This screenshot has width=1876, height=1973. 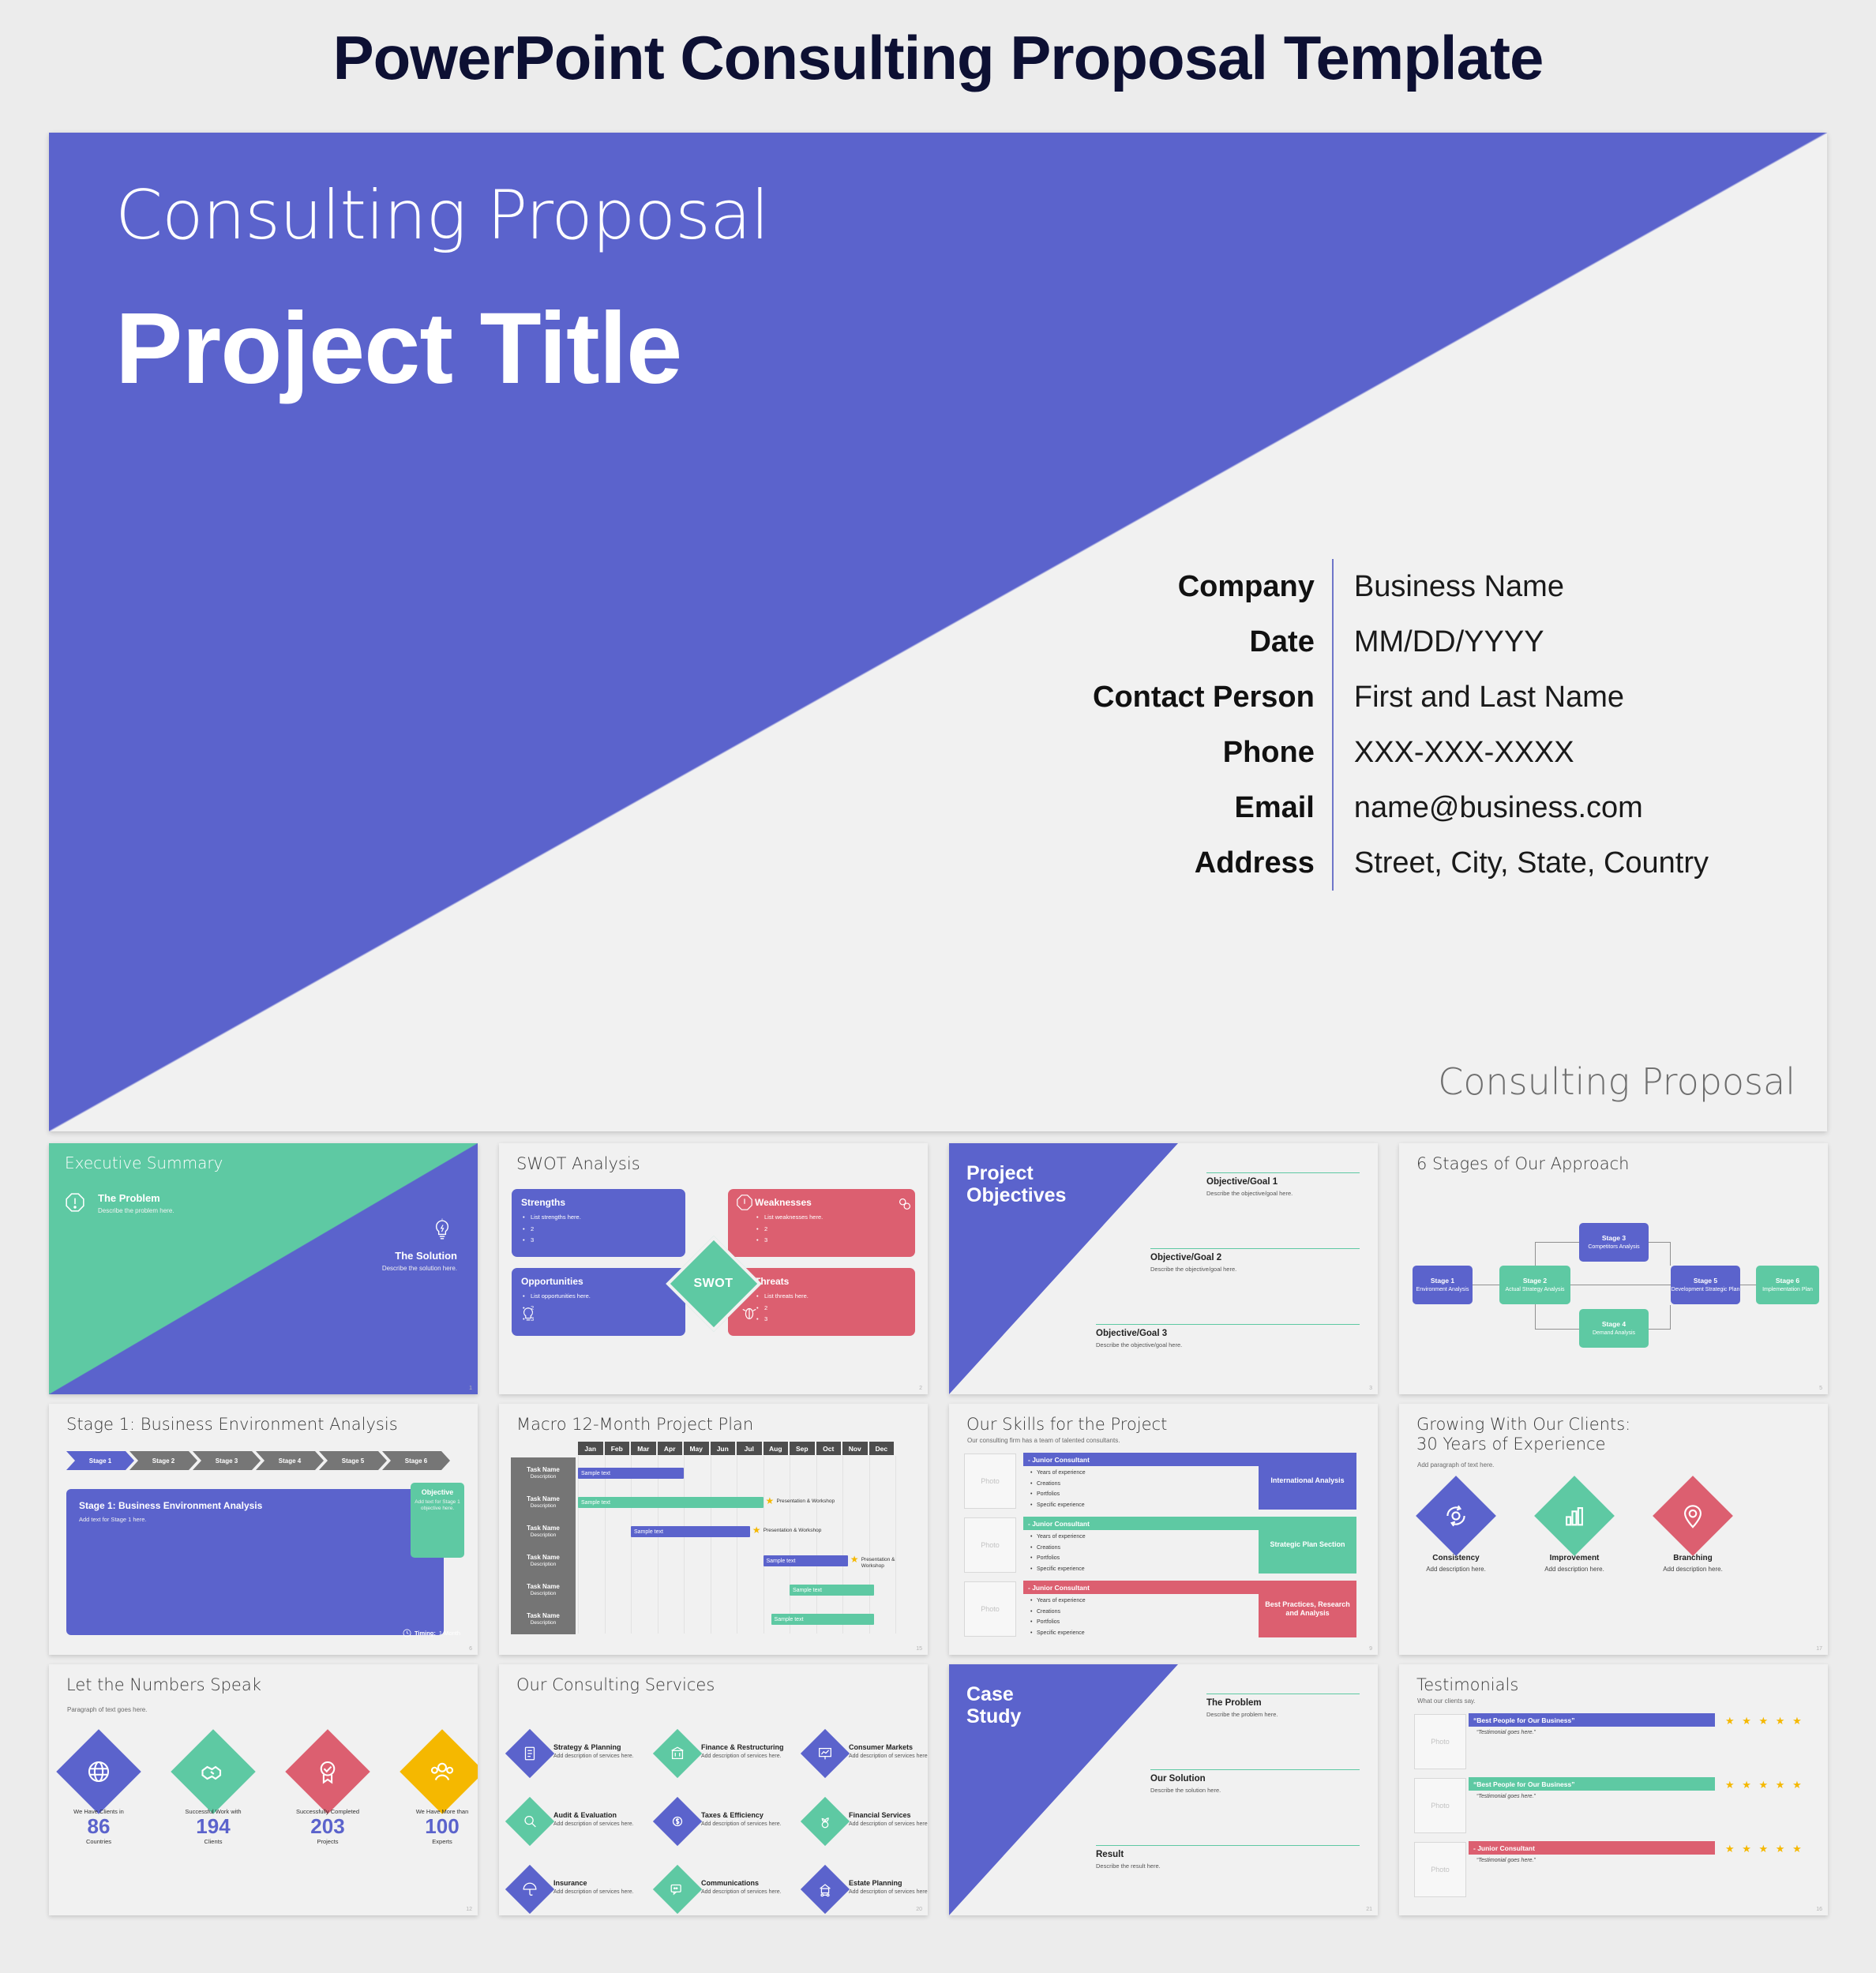 I want to click on stat-diamond-clients, so click(x=213, y=1772).